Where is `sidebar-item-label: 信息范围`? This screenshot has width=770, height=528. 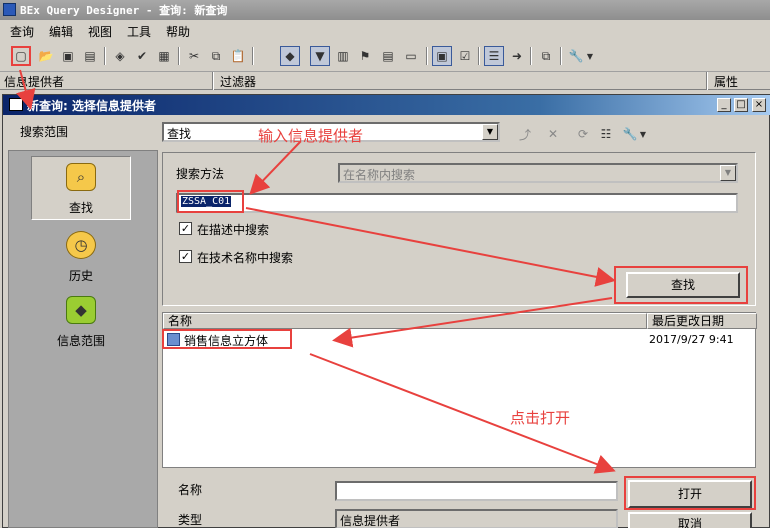
sidebar-item-label: 信息范围 is located at coordinates (80, 341).